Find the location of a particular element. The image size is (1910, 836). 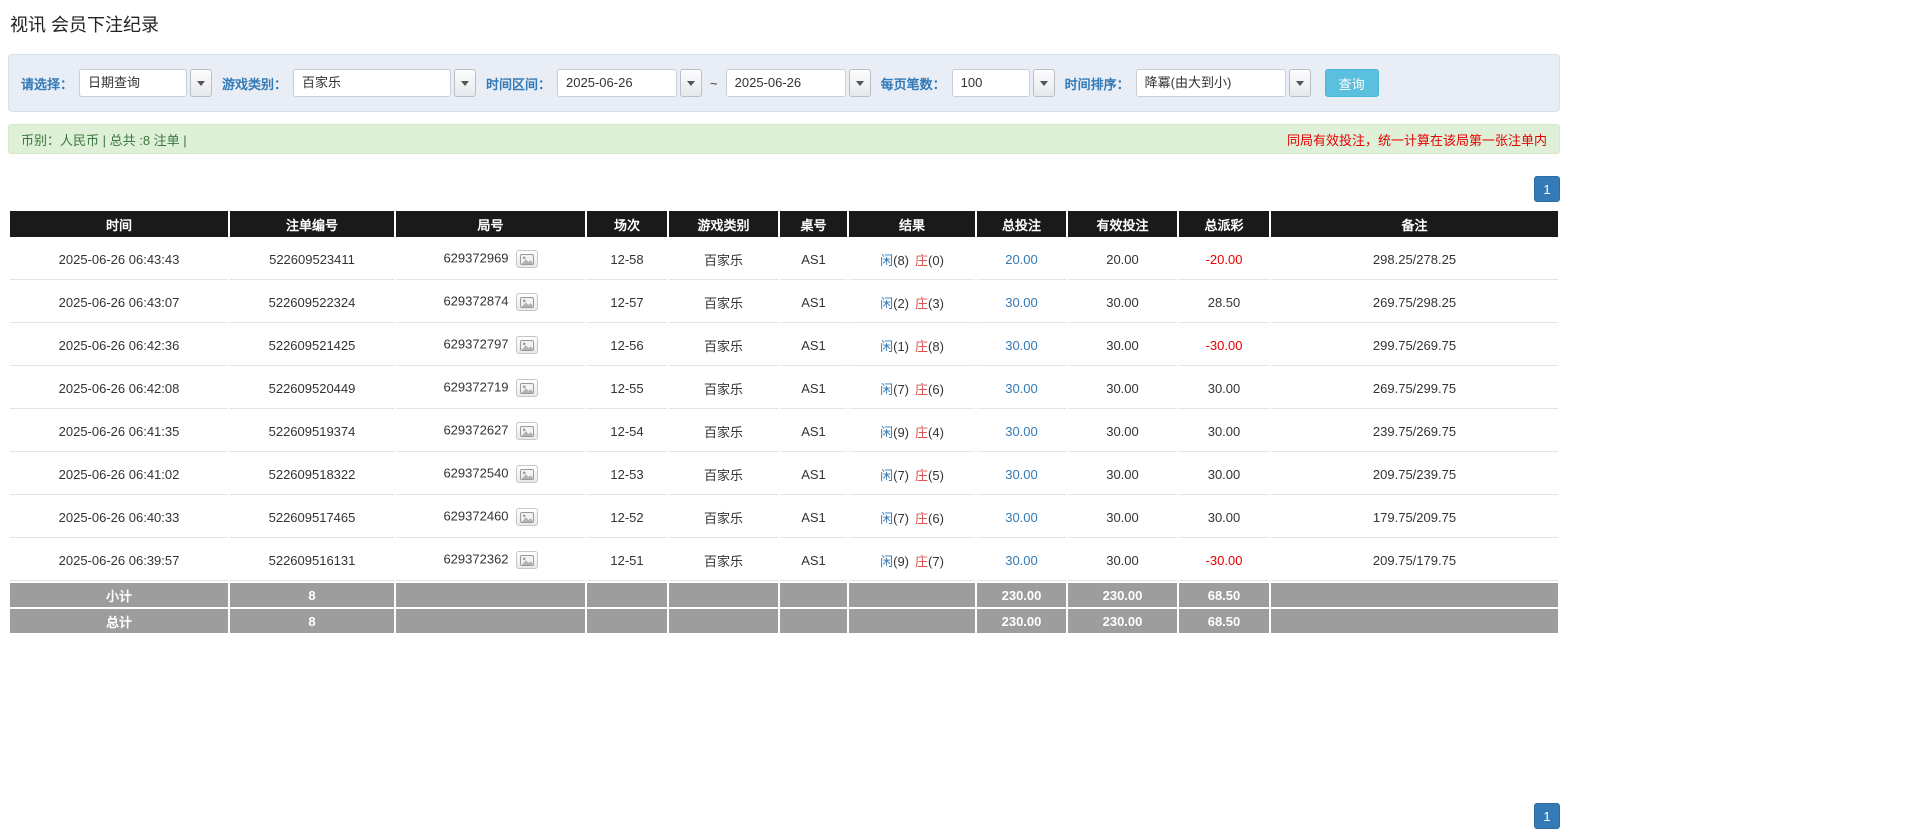

col-header-total-bet: 总投注 is located at coordinates (1021, 224).